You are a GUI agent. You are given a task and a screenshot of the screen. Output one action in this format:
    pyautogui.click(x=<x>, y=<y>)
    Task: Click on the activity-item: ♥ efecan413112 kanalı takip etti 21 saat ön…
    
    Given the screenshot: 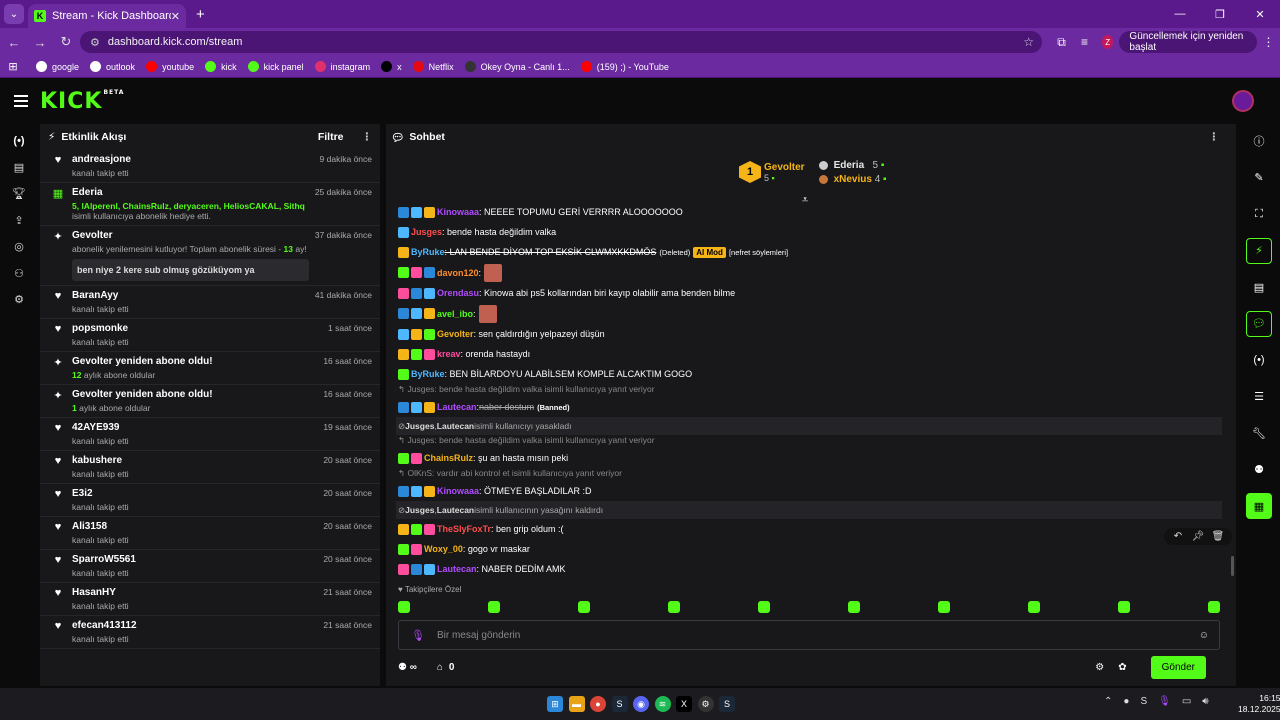 What is the action you would take?
    pyautogui.click(x=210, y=632)
    